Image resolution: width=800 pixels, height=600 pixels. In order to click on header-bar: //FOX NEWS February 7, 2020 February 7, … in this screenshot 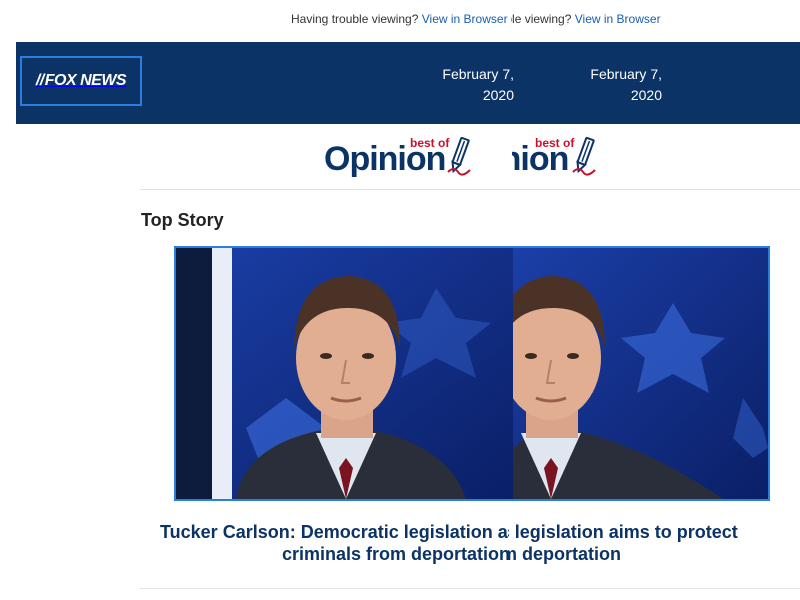, I will do `click(408, 83)`.